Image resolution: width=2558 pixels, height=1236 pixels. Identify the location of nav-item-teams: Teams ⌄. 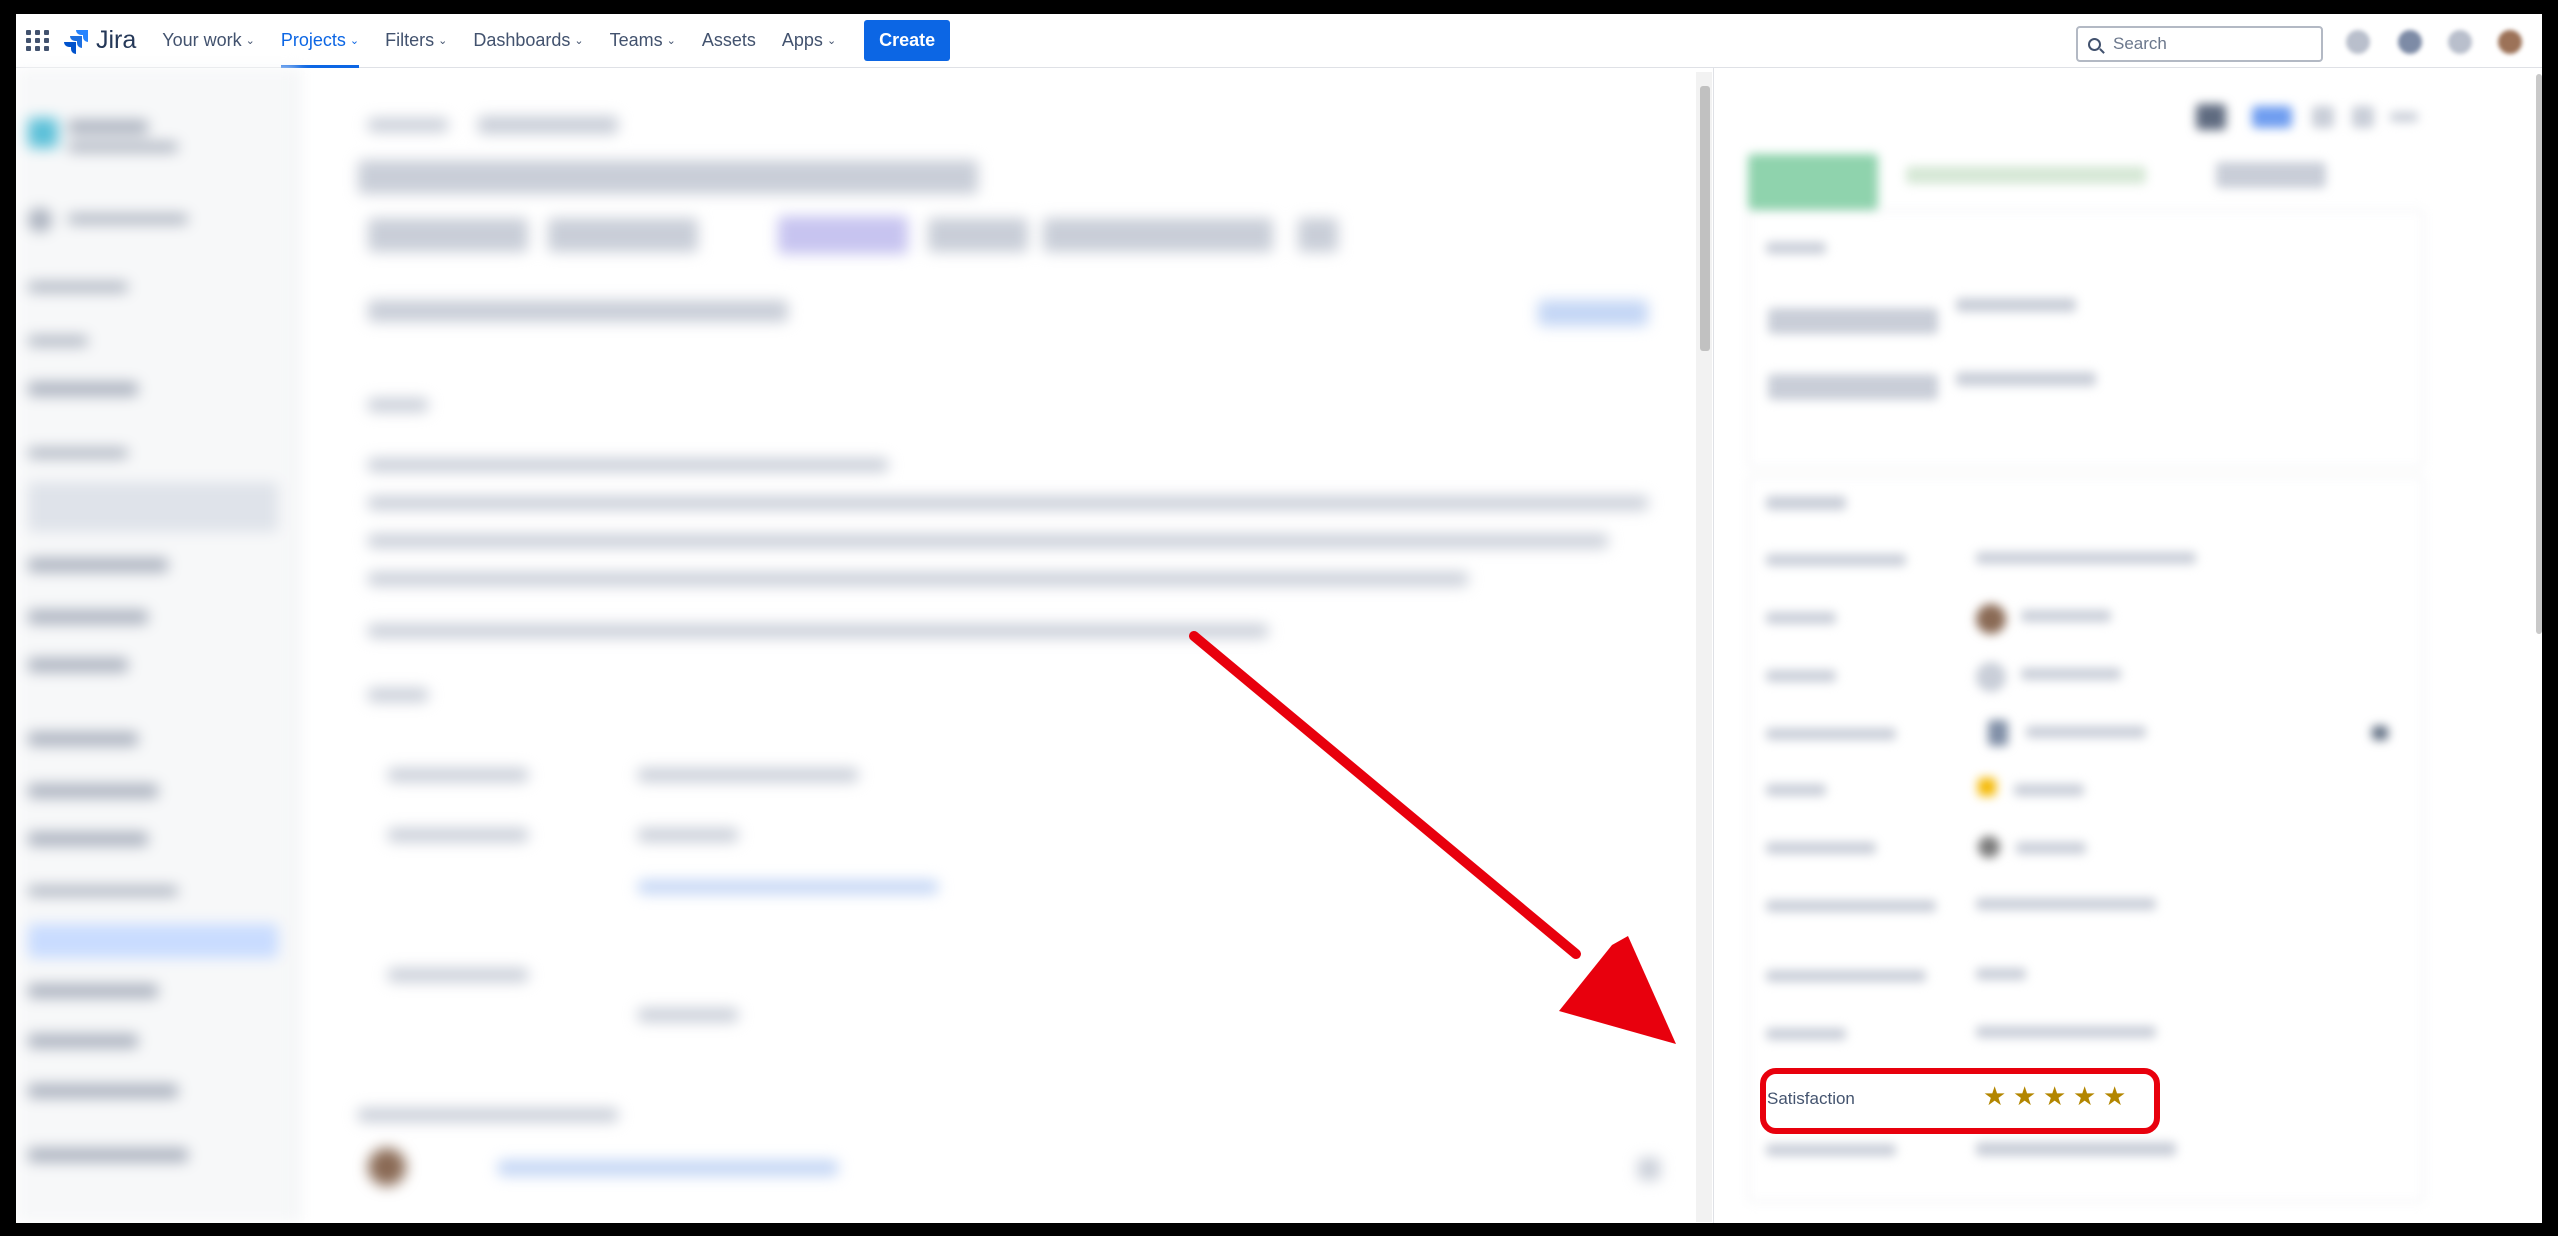
(643, 40).